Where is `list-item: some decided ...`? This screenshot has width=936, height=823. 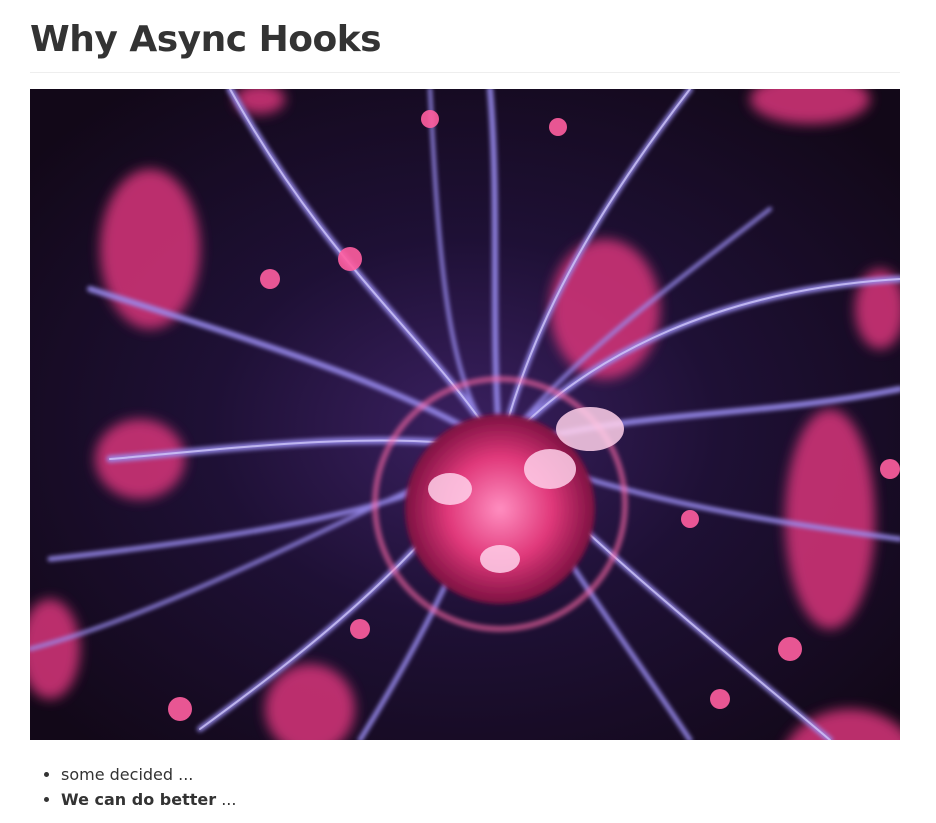
list-item: some decided ... is located at coordinates (148, 774).